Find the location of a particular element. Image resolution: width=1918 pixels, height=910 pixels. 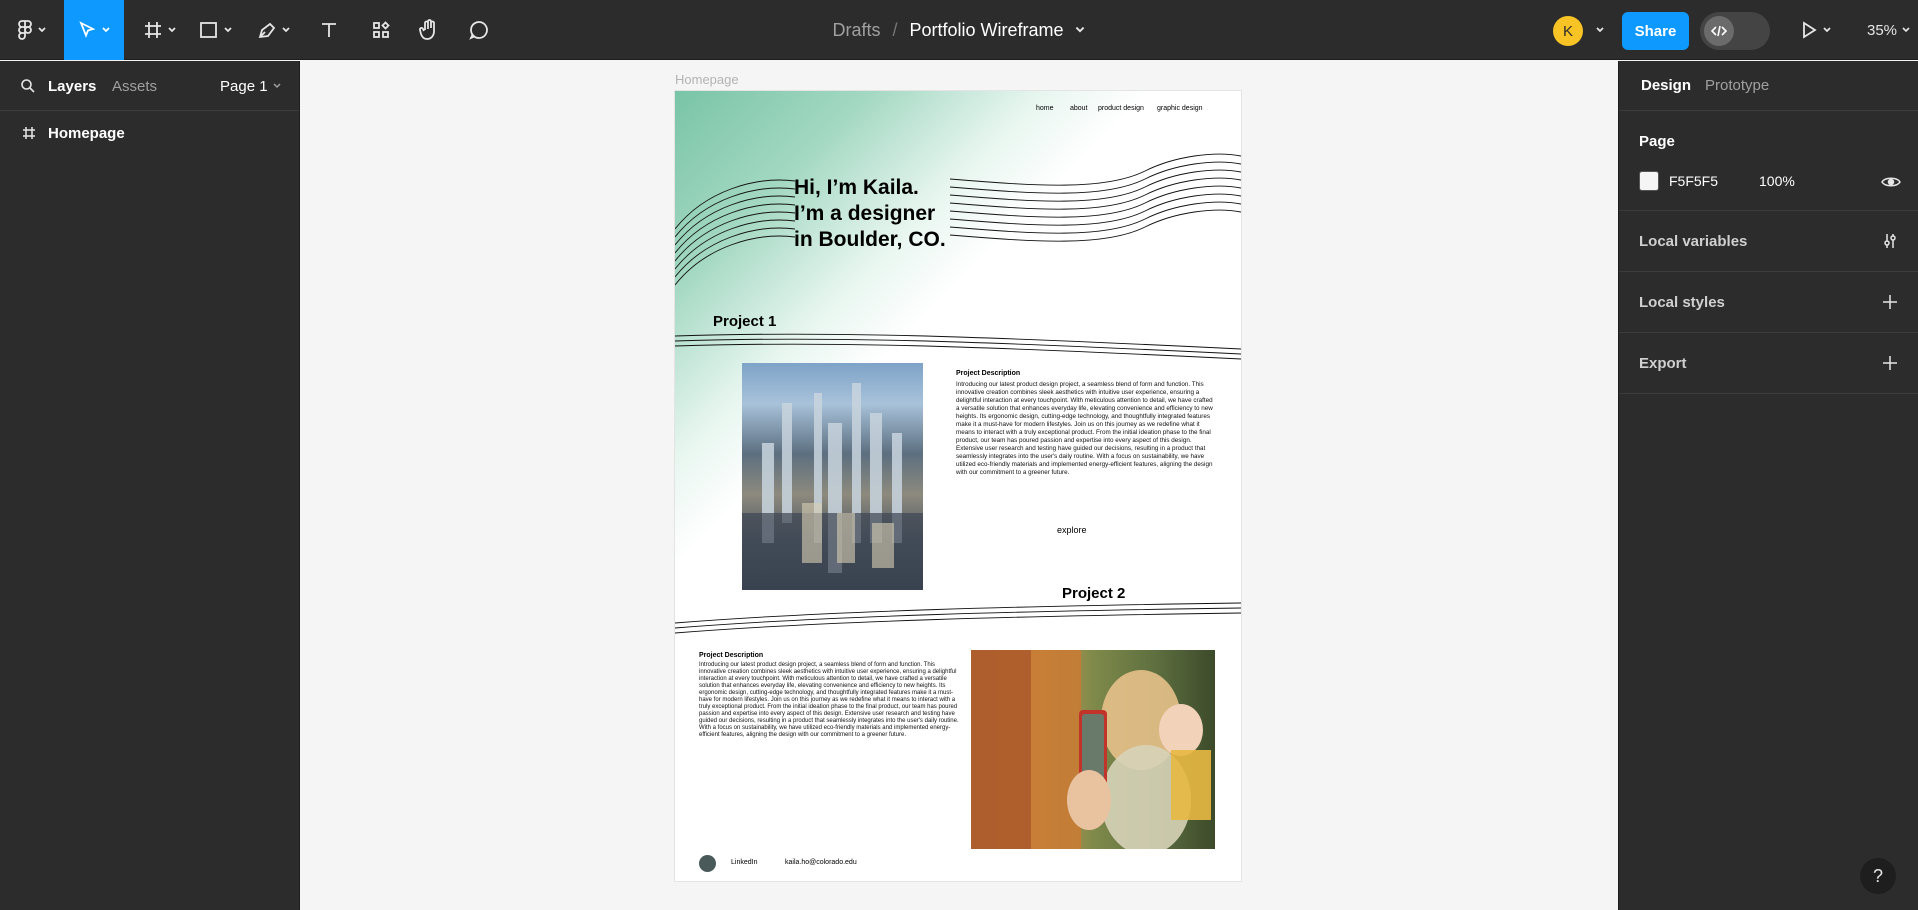

project-1-description-title: Project Description is located at coordinates (988, 373).